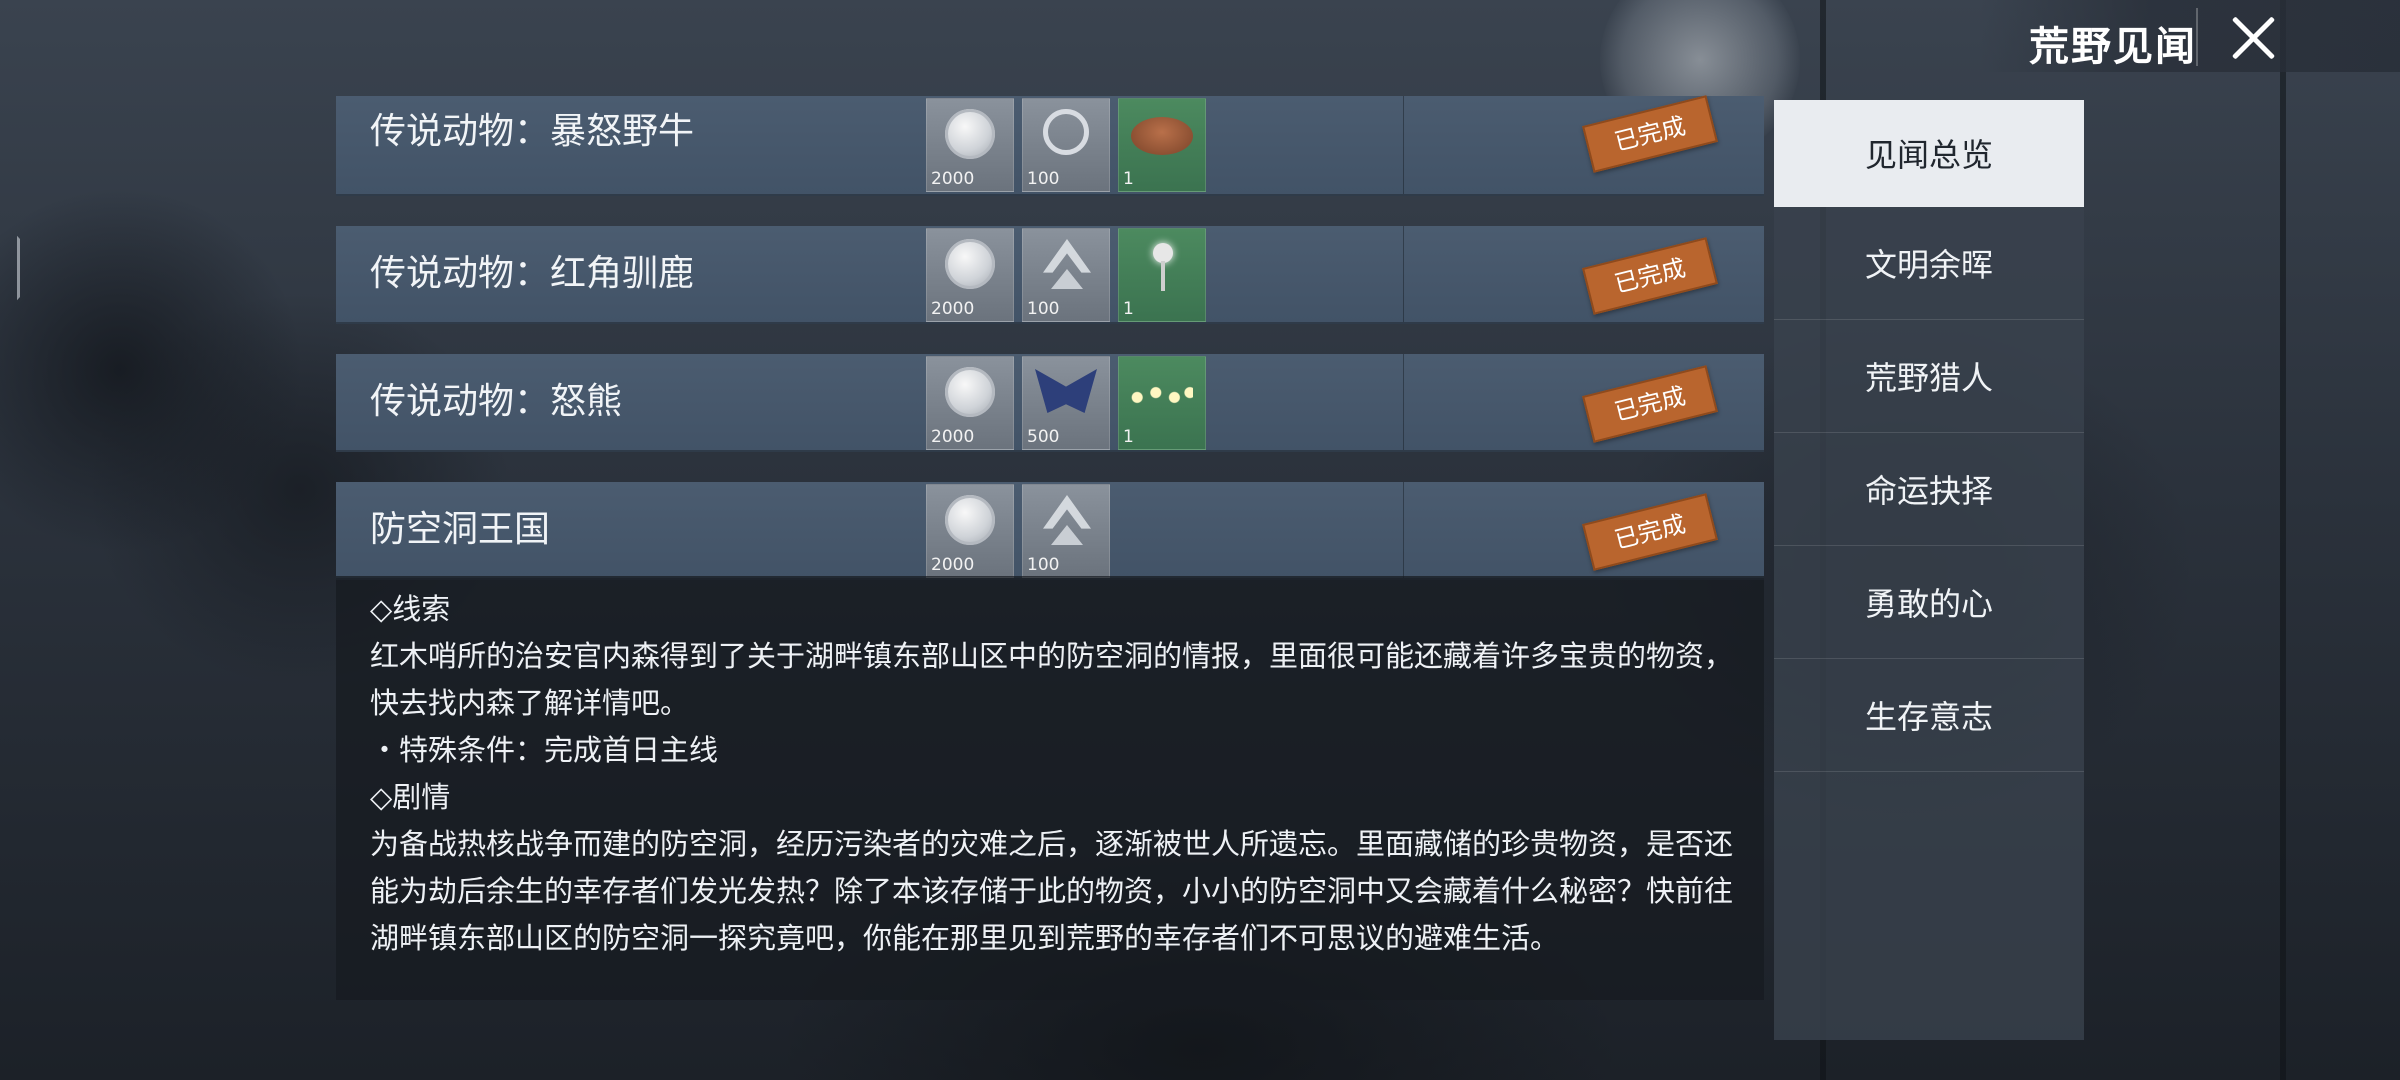 The width and height of the screenshot is (2400, 1080). Describe the element at coordinates (1162, 136) in the screenshot. I see `bison-trophy-icon` at that location.